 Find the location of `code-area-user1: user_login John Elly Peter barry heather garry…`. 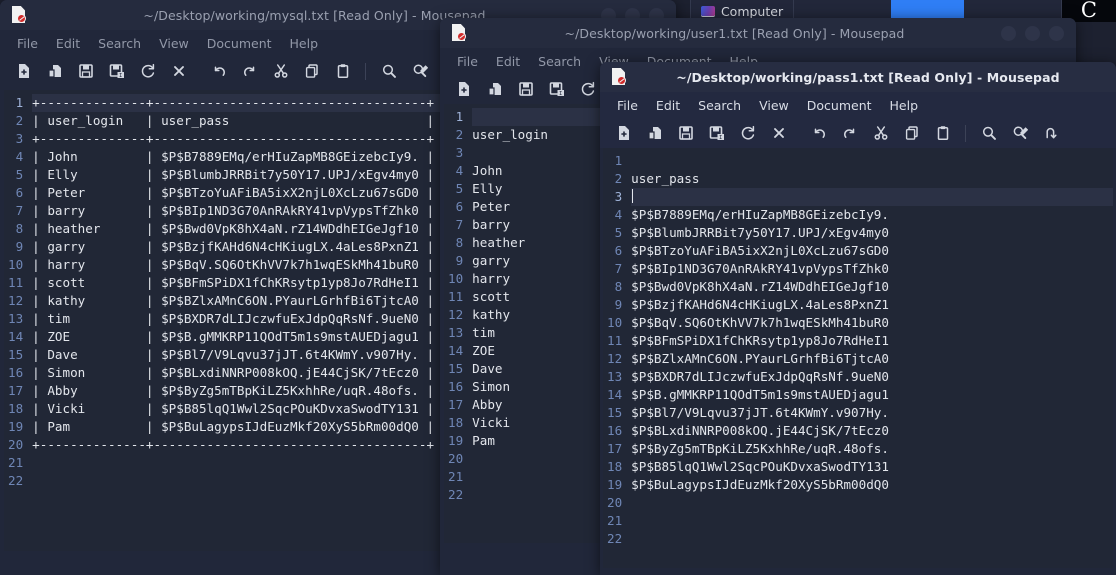

code-area-user1: user_login John Elly Peter barry heather garry… is located at coordinates (537, 323).